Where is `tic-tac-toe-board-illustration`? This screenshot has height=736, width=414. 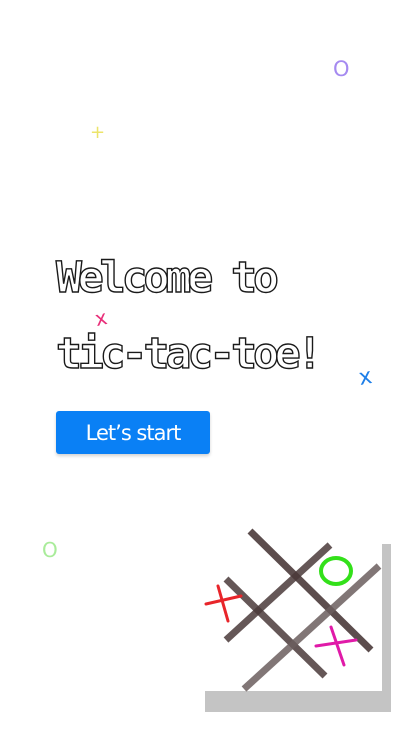 tic-tac-toe-board-illustration is located at coordinates (293, 610).